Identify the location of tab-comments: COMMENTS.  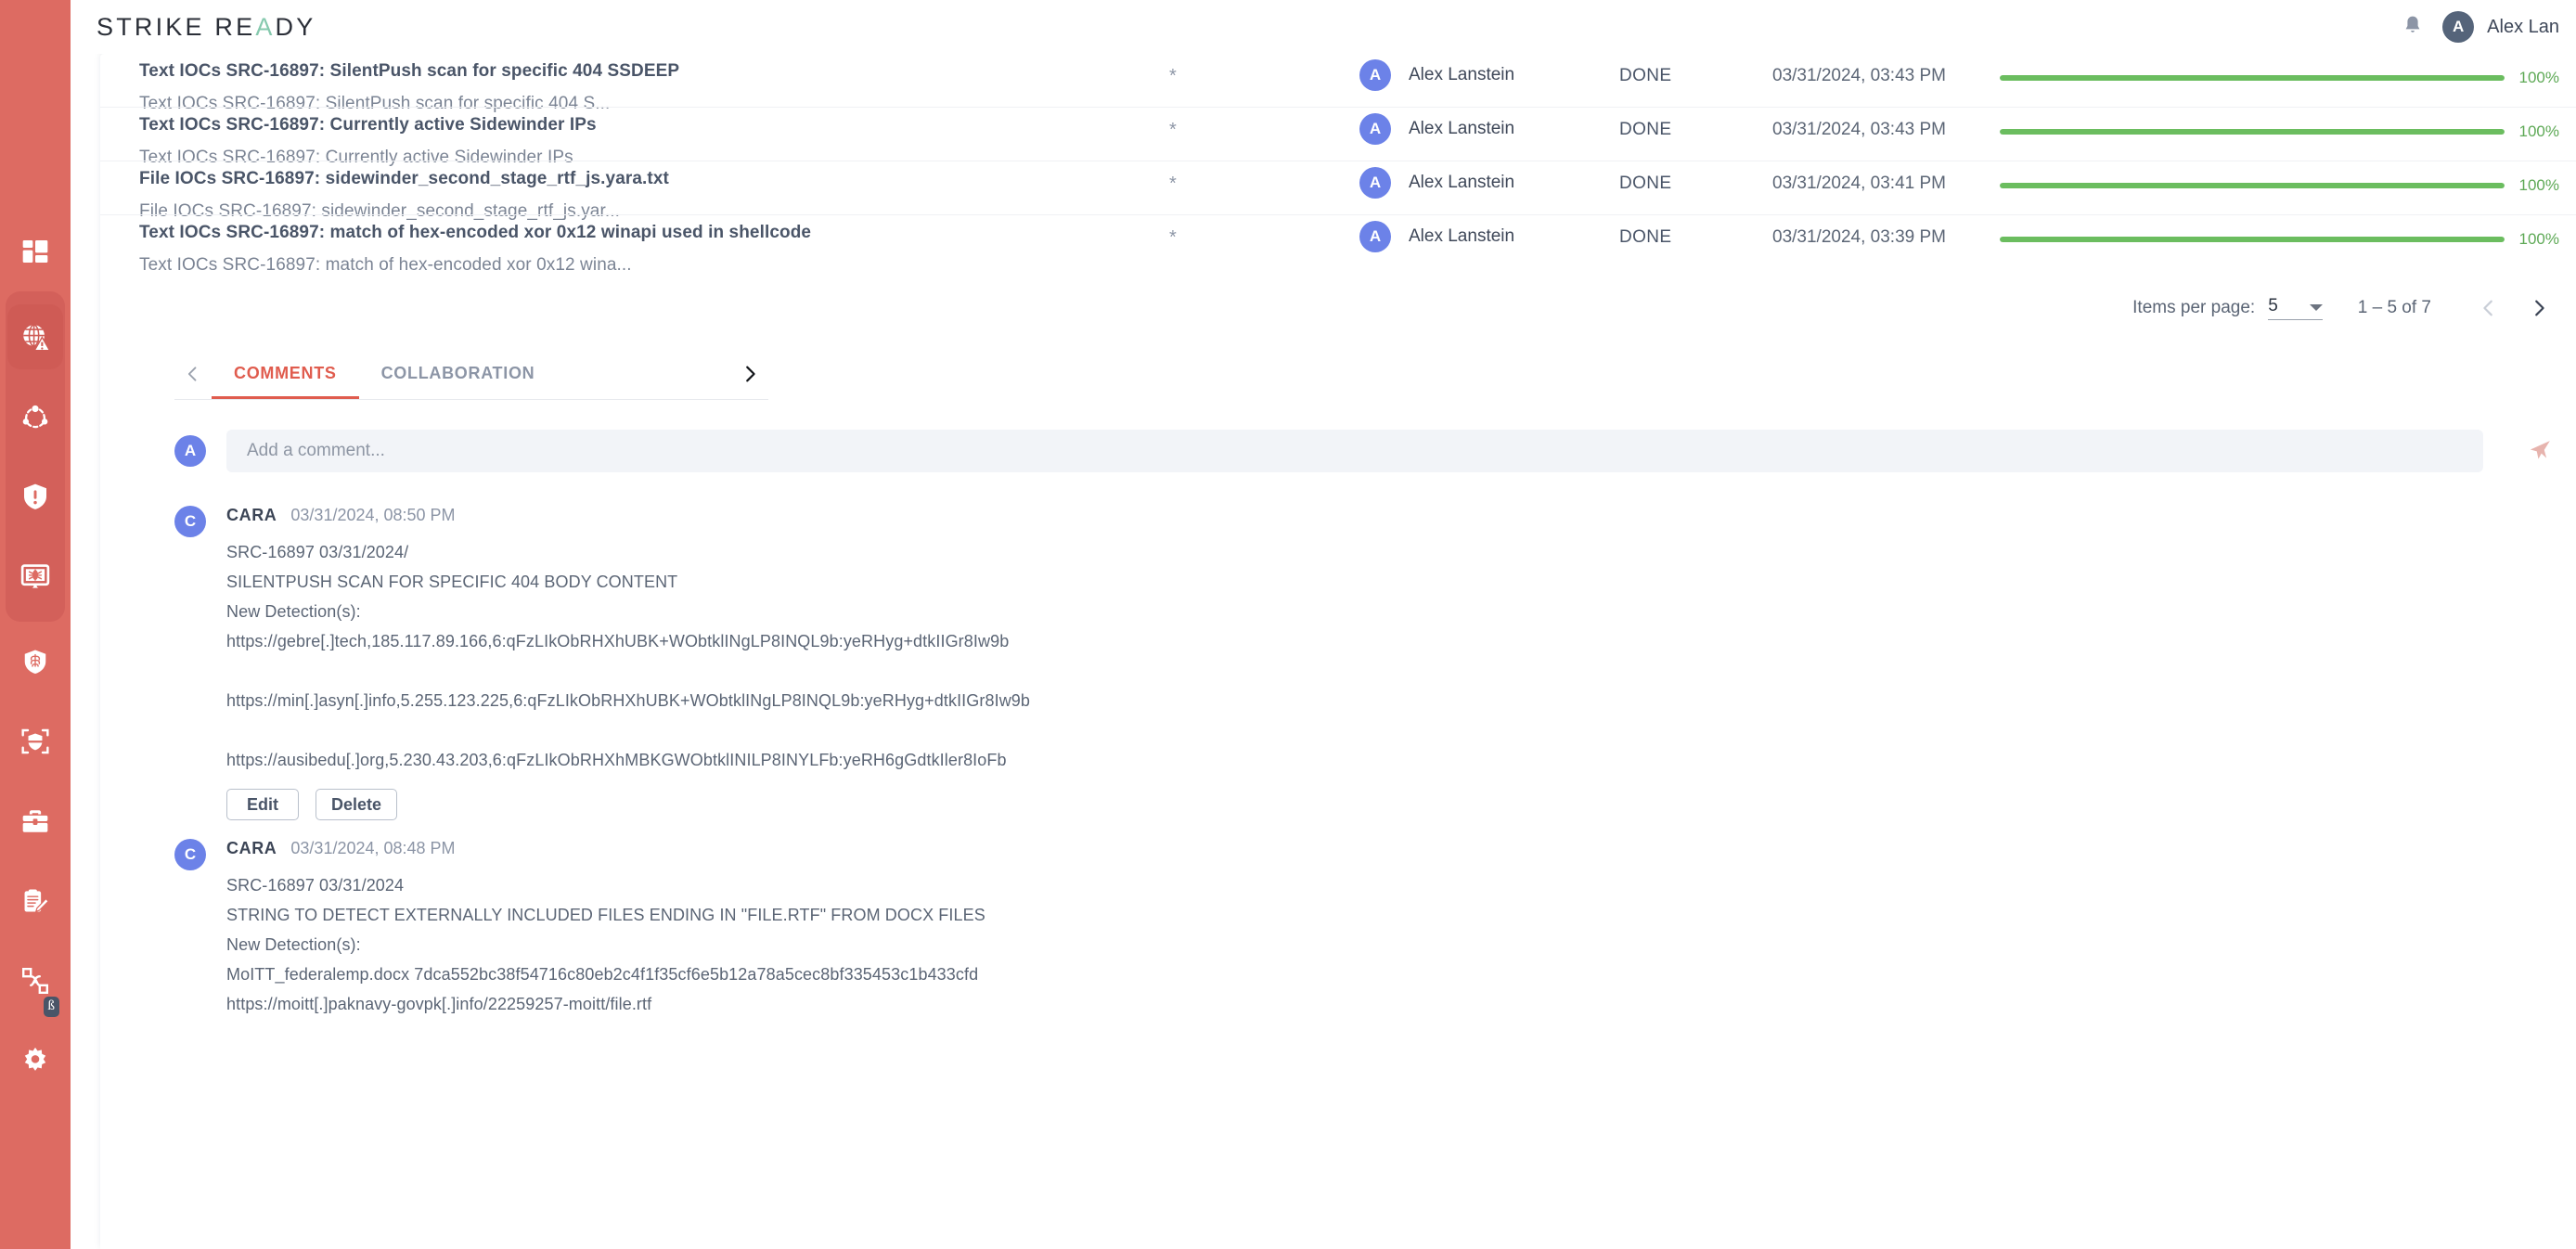
(285, 373).